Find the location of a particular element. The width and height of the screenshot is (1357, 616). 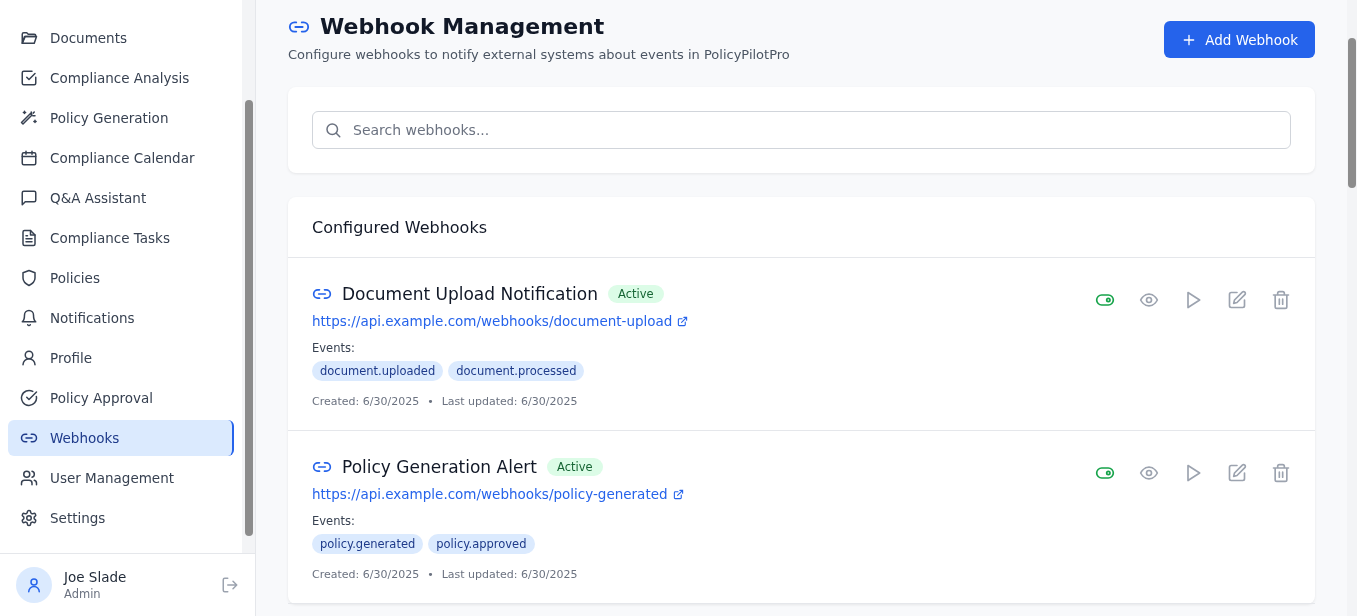

search-icon is located at coordinates (333, 130).